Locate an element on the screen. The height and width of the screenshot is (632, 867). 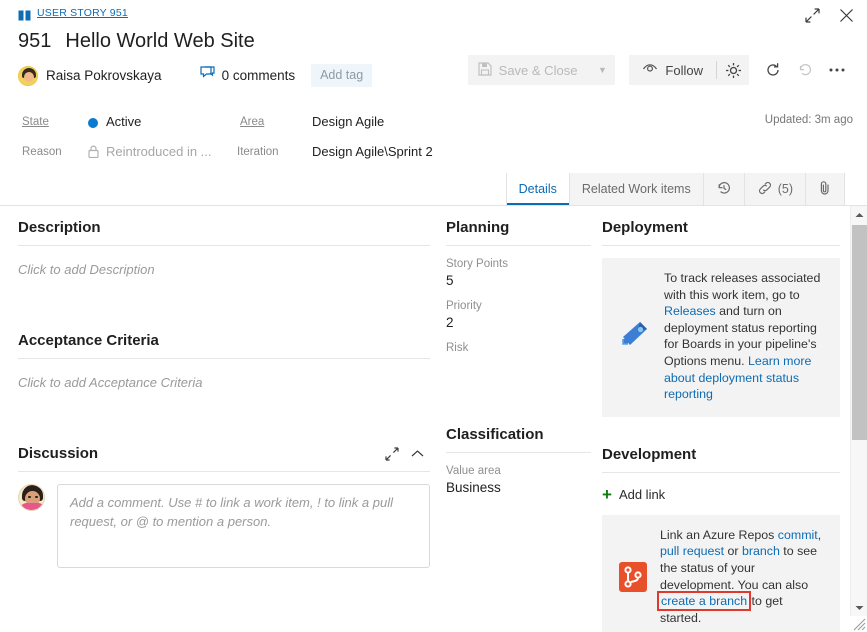
add-link-button: + Add link is located at coordinates (721, 494).